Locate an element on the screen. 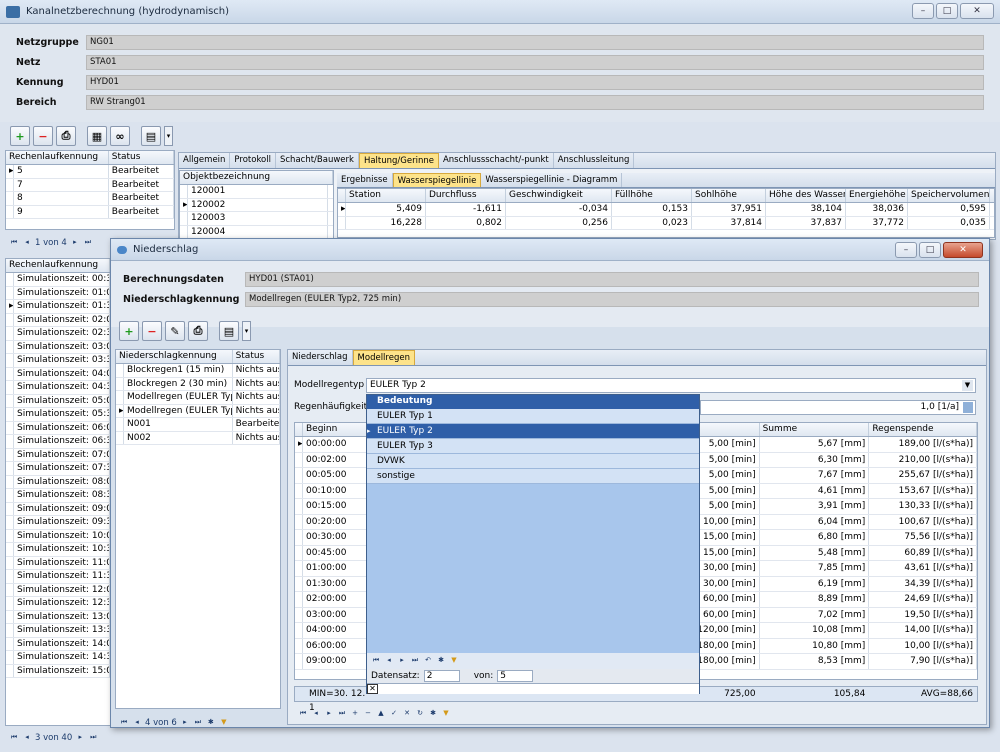 This screenshot has height=752, width=1000. tg-first-icon: ⏮ is located at coordinates (303, 714).